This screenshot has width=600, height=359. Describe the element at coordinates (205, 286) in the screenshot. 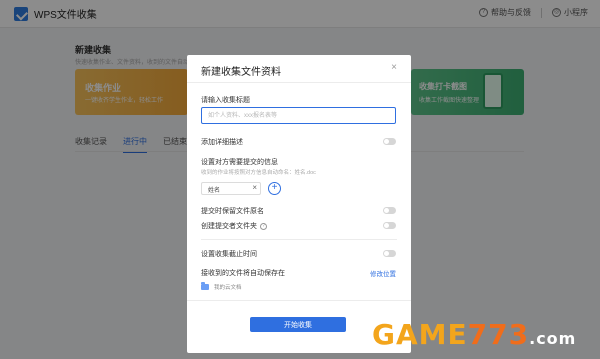

I see `folder-icon` at that location.